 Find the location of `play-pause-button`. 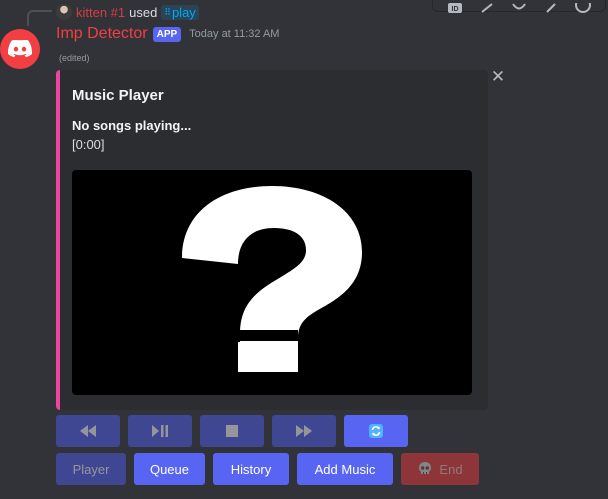

play-pause-button is located at coordinates (160, 431).